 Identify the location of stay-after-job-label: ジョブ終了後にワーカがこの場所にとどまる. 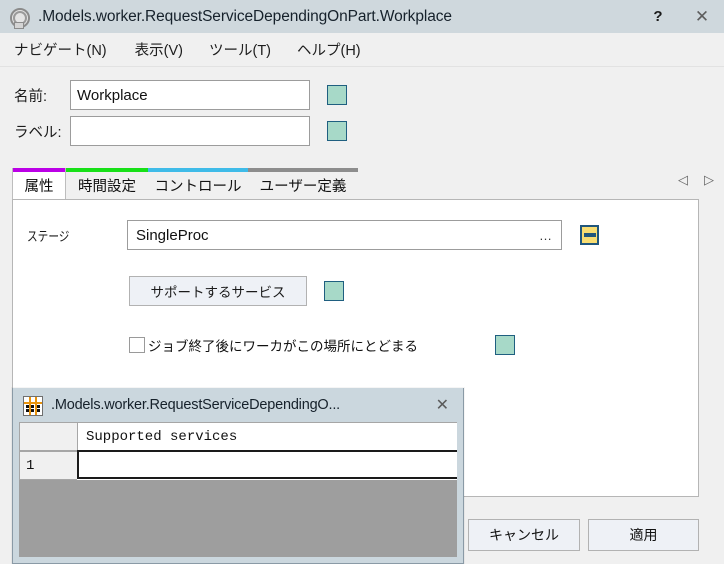
(283, 346).